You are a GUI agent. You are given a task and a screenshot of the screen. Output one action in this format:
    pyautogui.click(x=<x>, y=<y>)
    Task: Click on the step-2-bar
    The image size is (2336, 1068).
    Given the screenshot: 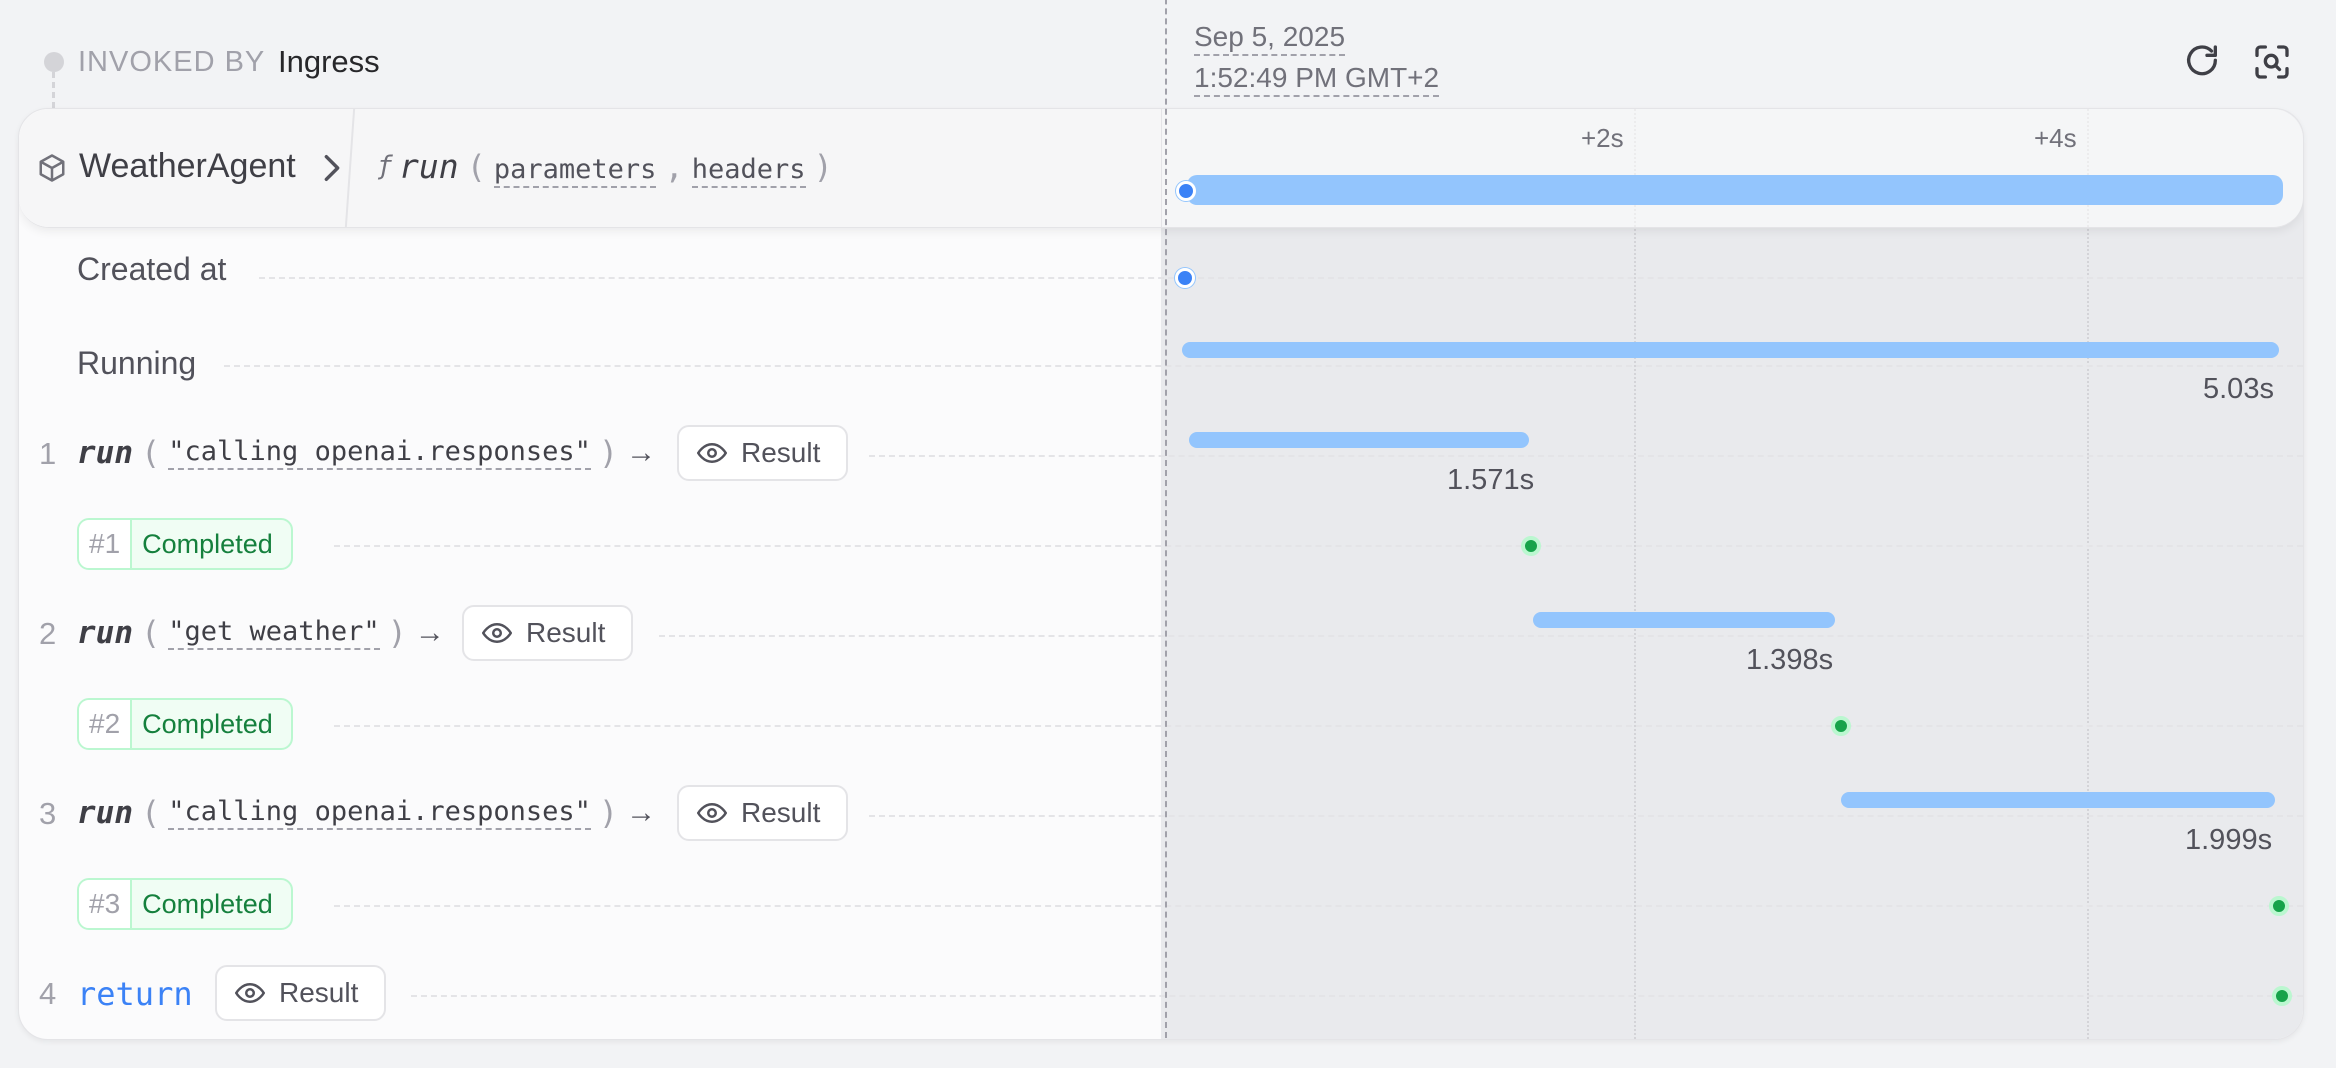 What is the action you would take?
    pyautogui.click(x=1684, y=620)
    